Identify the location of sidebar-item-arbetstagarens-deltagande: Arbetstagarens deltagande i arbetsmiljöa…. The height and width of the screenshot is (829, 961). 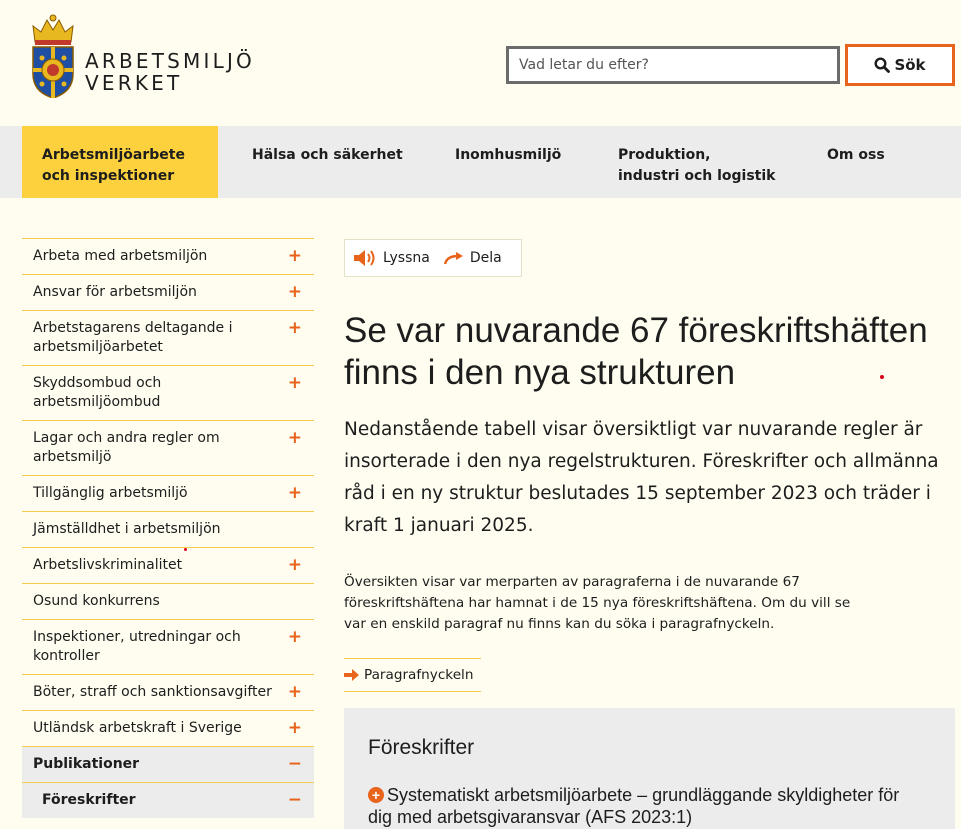
(168, 337).